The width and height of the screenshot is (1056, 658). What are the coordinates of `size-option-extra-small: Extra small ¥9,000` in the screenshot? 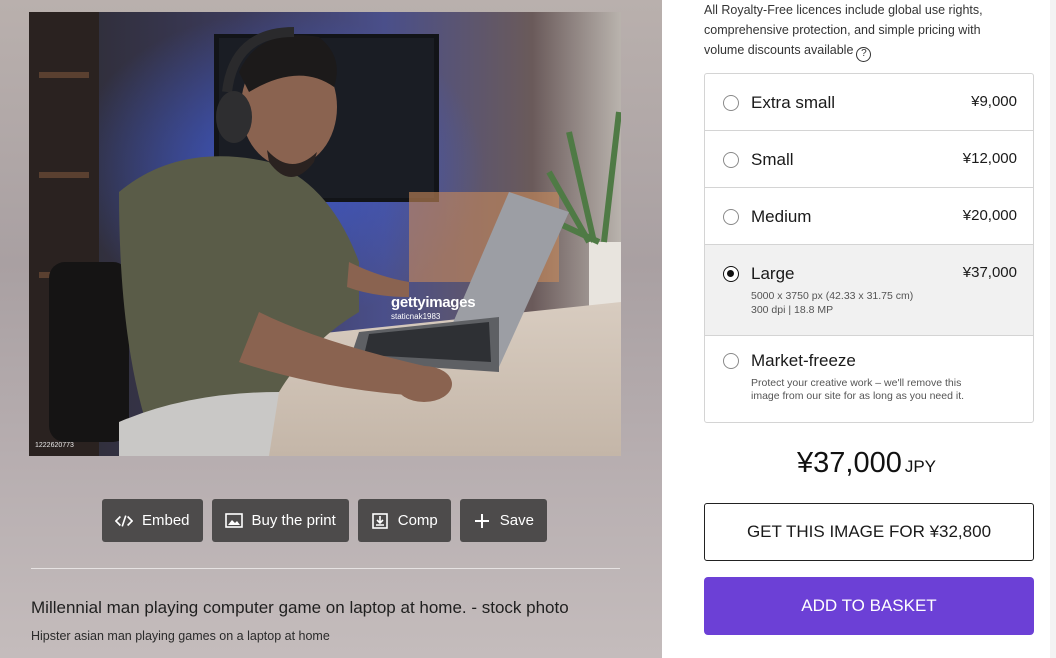 It's located at (869, 102).